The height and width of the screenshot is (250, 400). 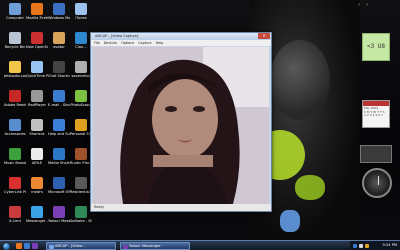 I want to click on start-button, so click(x=6, y=246).